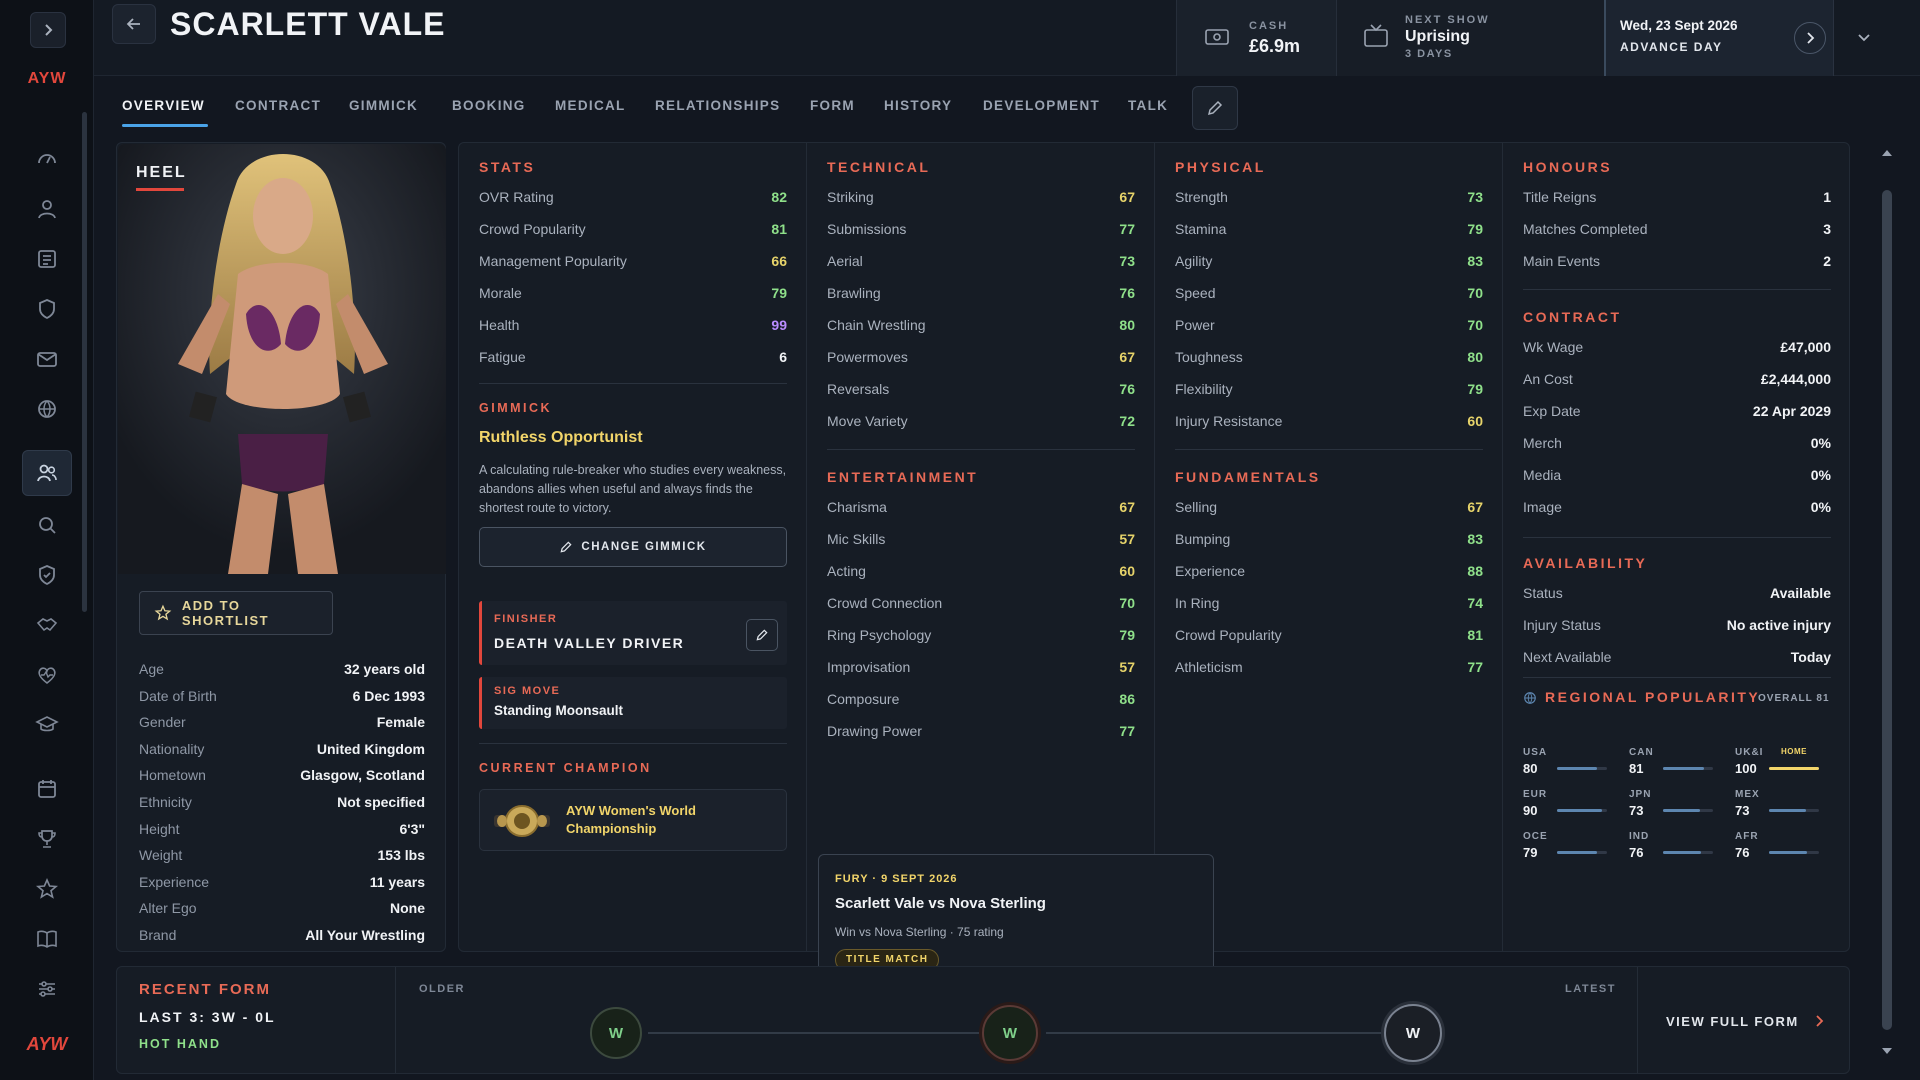 Image resolution: width=1920 pixels, height=1080 pixels. Describe the element at coordinates (383, 105) in the screenshot. I see `tab-gimmick: GIMMICK` at that location.